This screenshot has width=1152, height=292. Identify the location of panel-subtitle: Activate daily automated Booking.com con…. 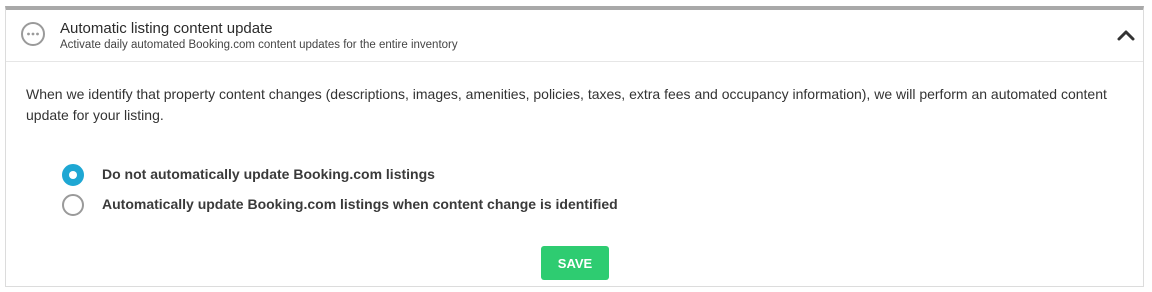
(259, 45).